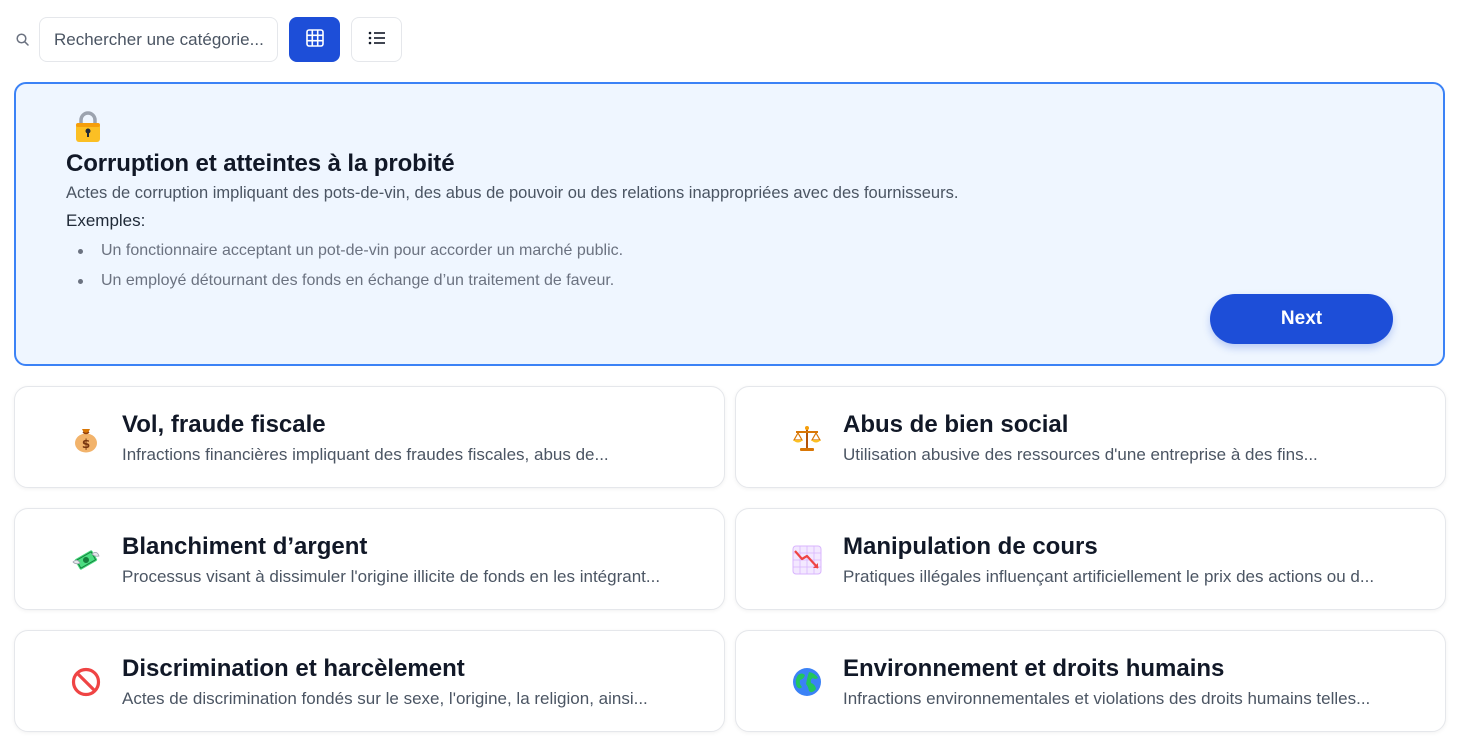 Image resolution: width=1457 pixels, height=740 pixels. What do you see at coordinates (1034, 668) in the screenshot?
I see `category-title: Environnement et droits humains` at bounding box center [1034, 668].